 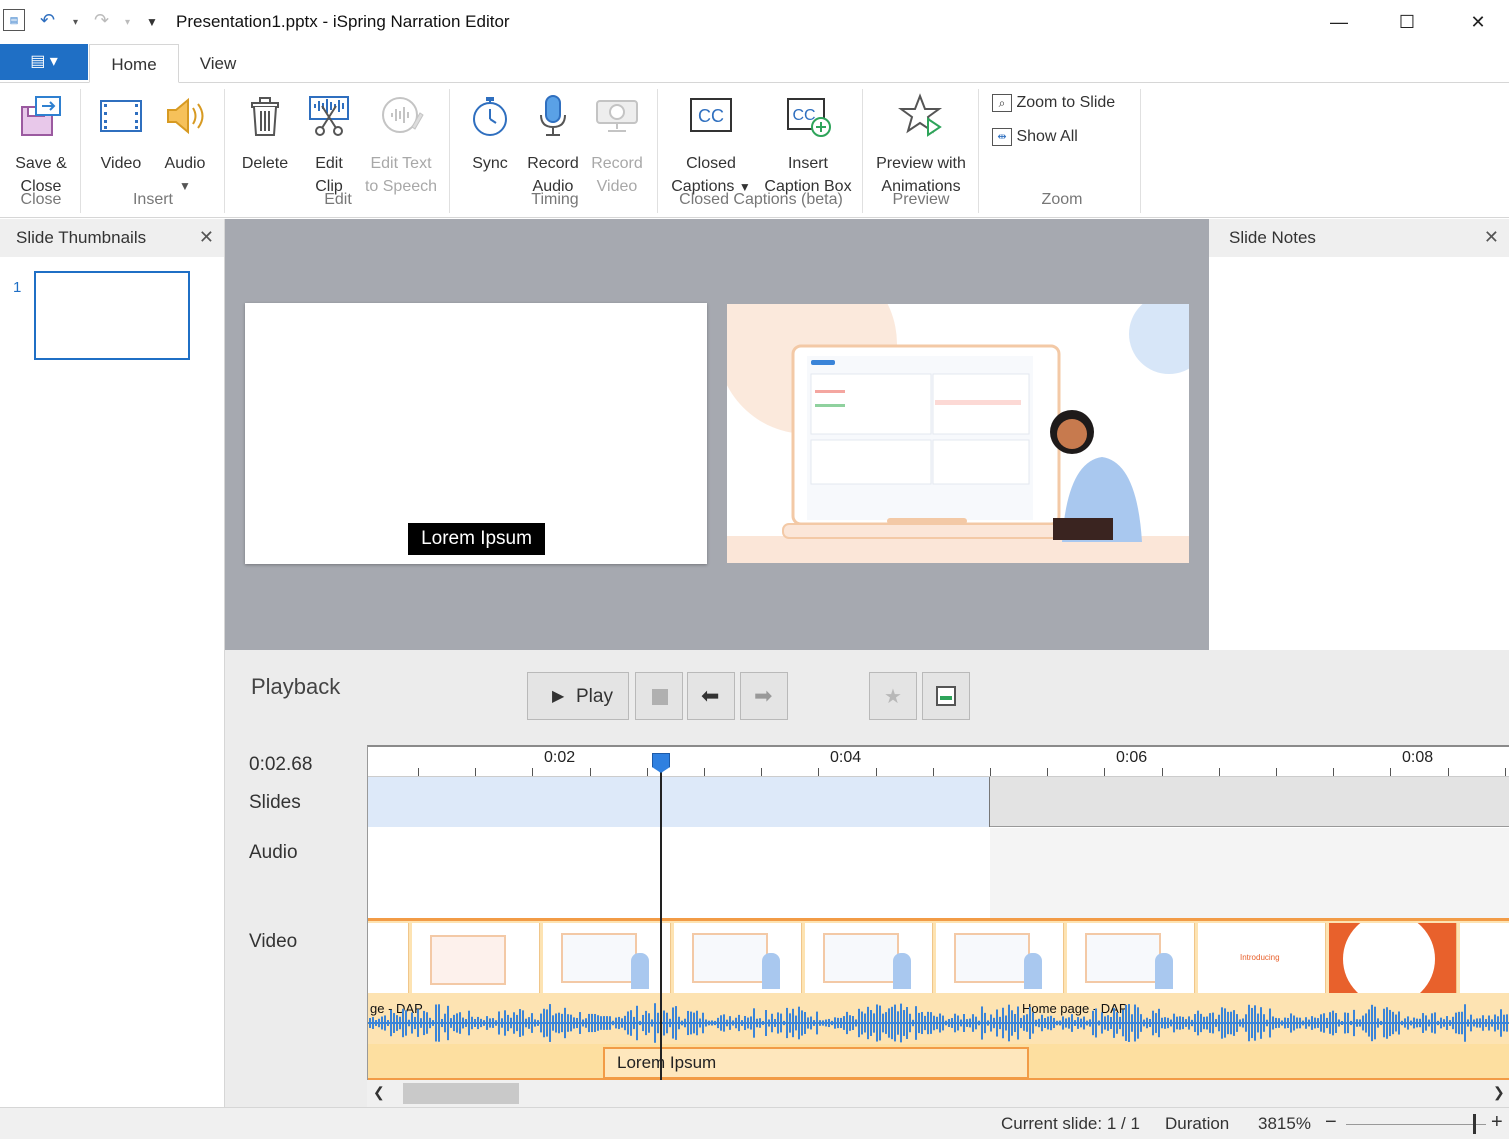 I want to click on preview-animations-button: Preview with Animations, so click(x=921, y=140).